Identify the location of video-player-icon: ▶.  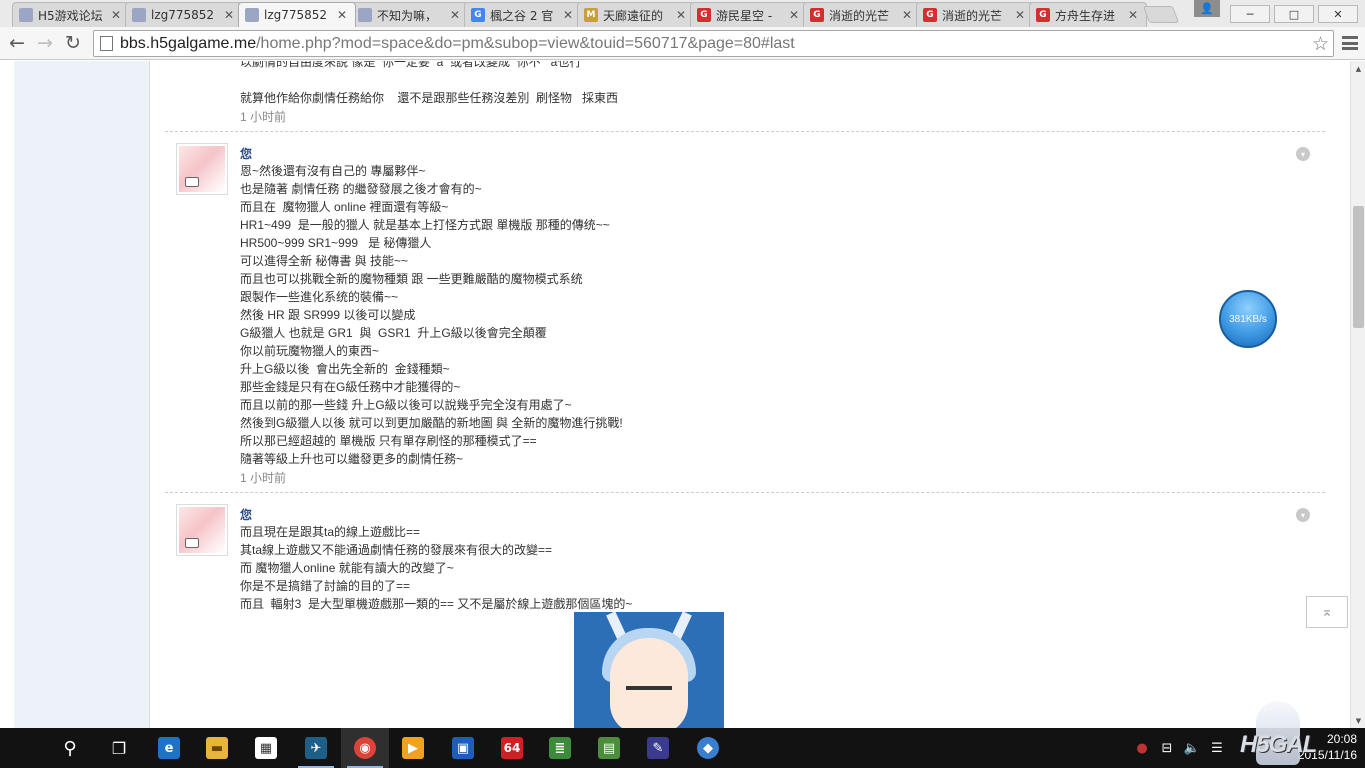
(413, 748).